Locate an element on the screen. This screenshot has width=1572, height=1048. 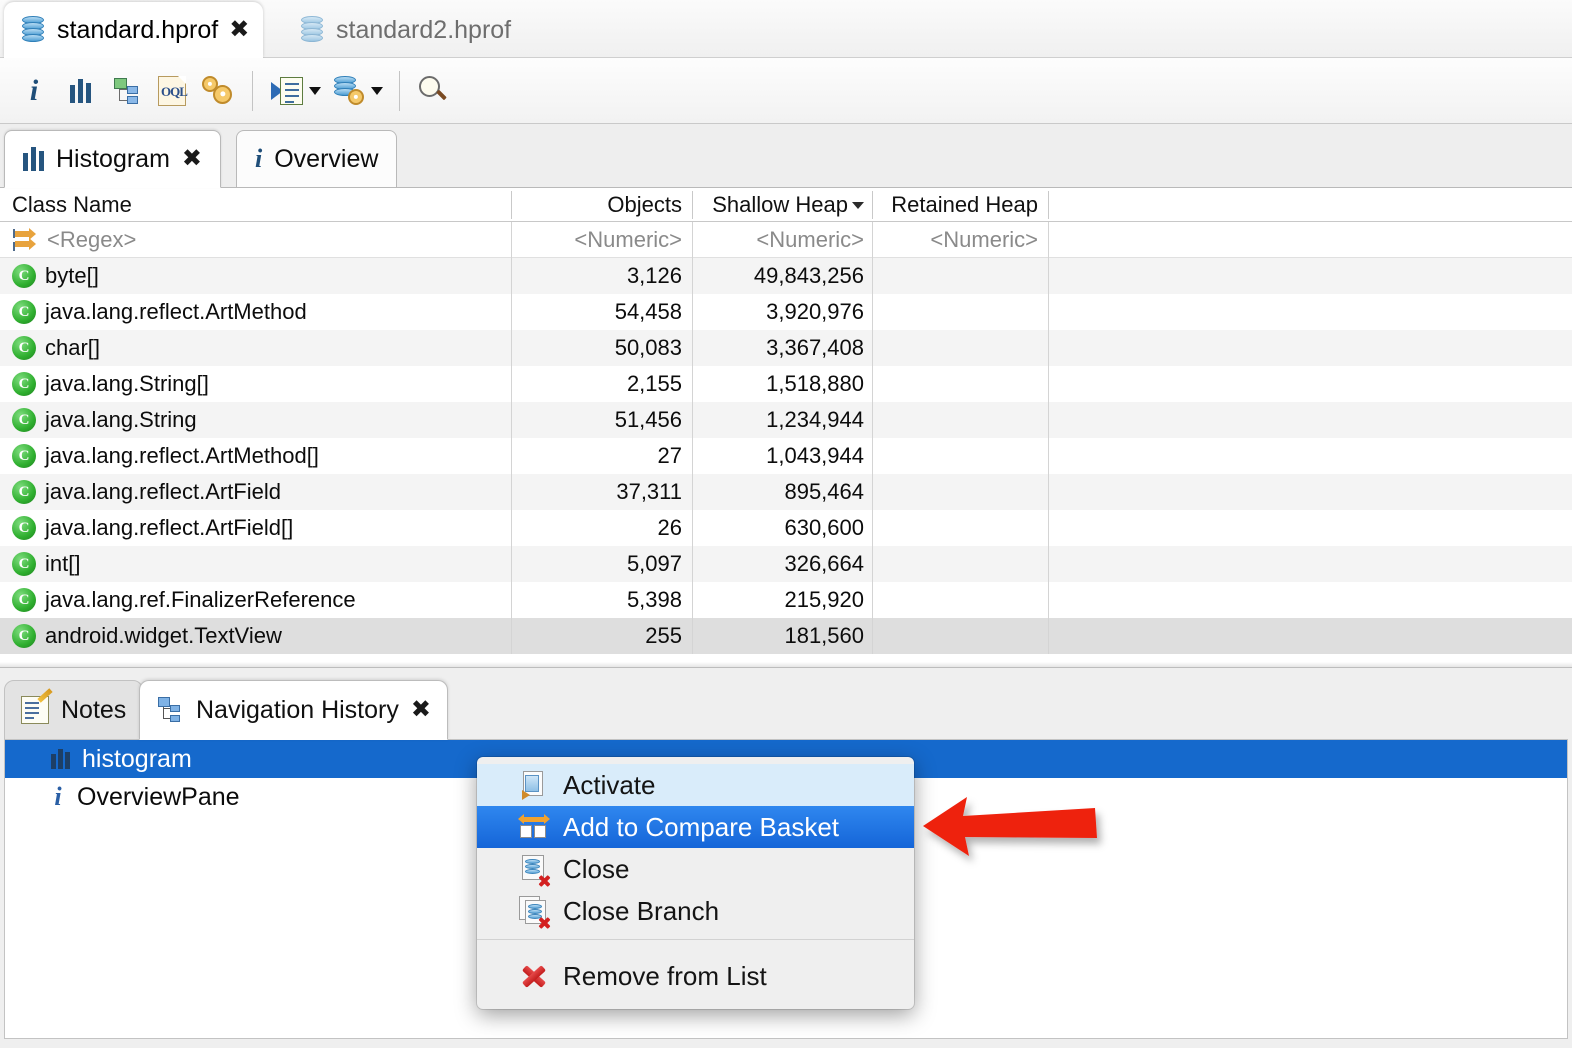
cell-objects: 3,126 is located at coordinates (601, 276).